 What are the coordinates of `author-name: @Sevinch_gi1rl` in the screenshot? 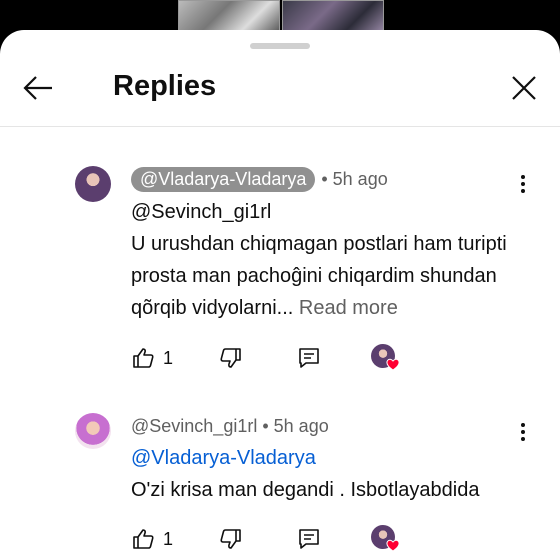 It's located at (194, 426).